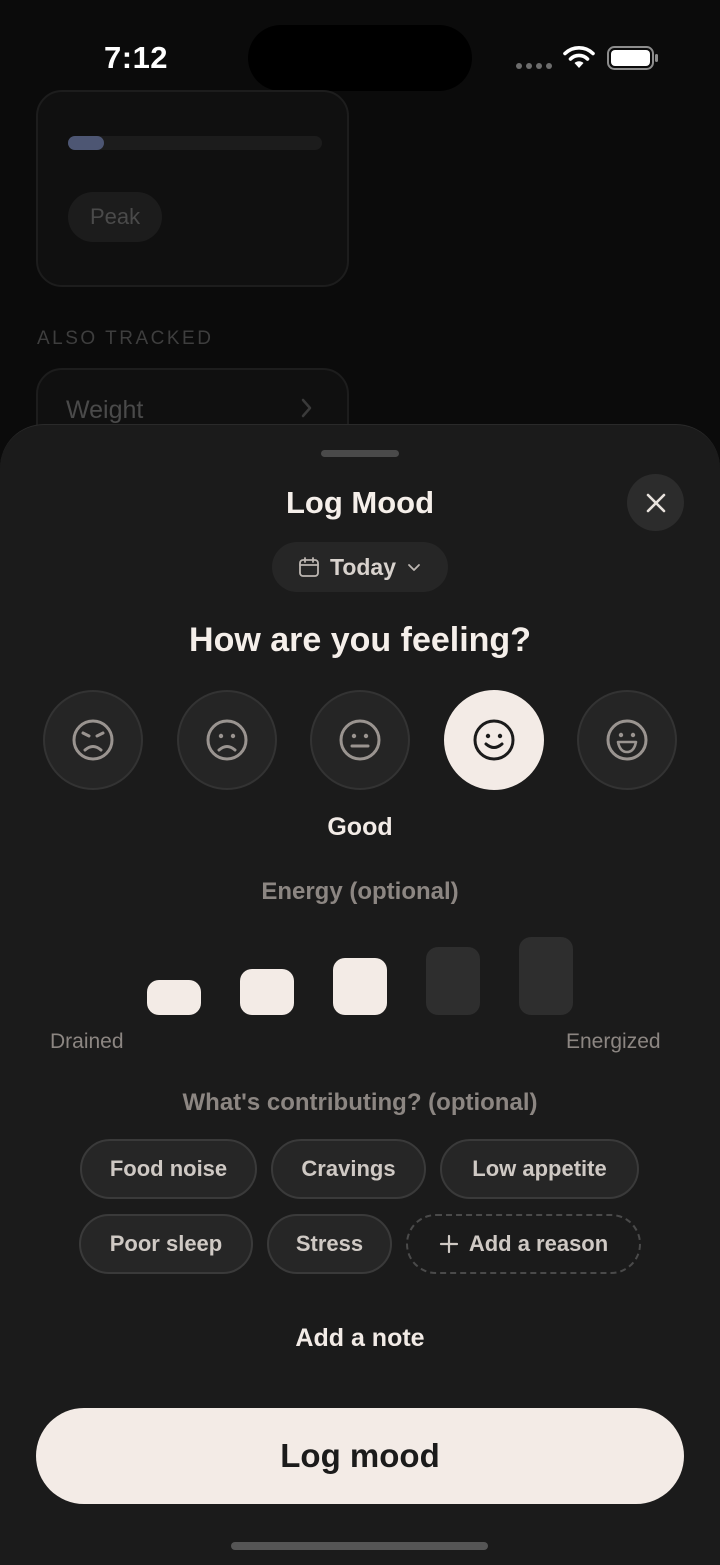 Image resolution: width=720 pixels, height=1565 pixels. I want to click on chevron-down-icon, so click(414, 567).